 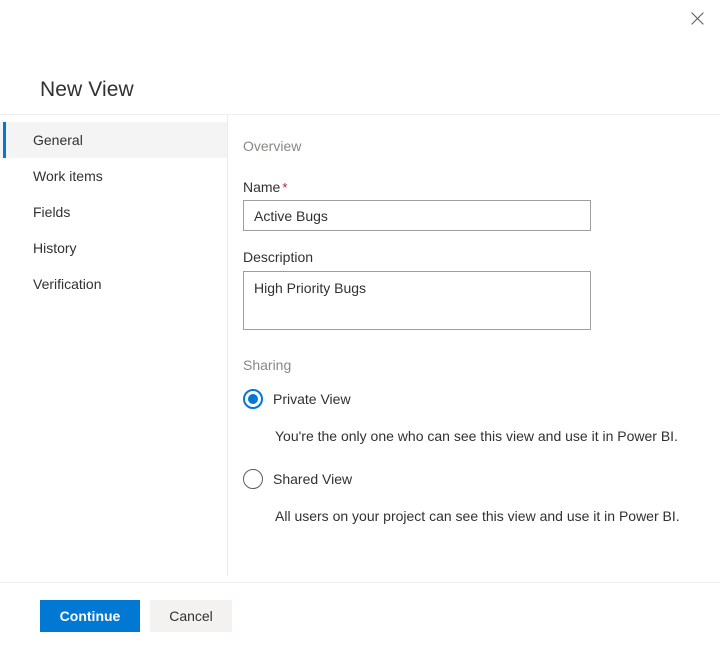 I want to click on name-input, so click(x=417, y=215).